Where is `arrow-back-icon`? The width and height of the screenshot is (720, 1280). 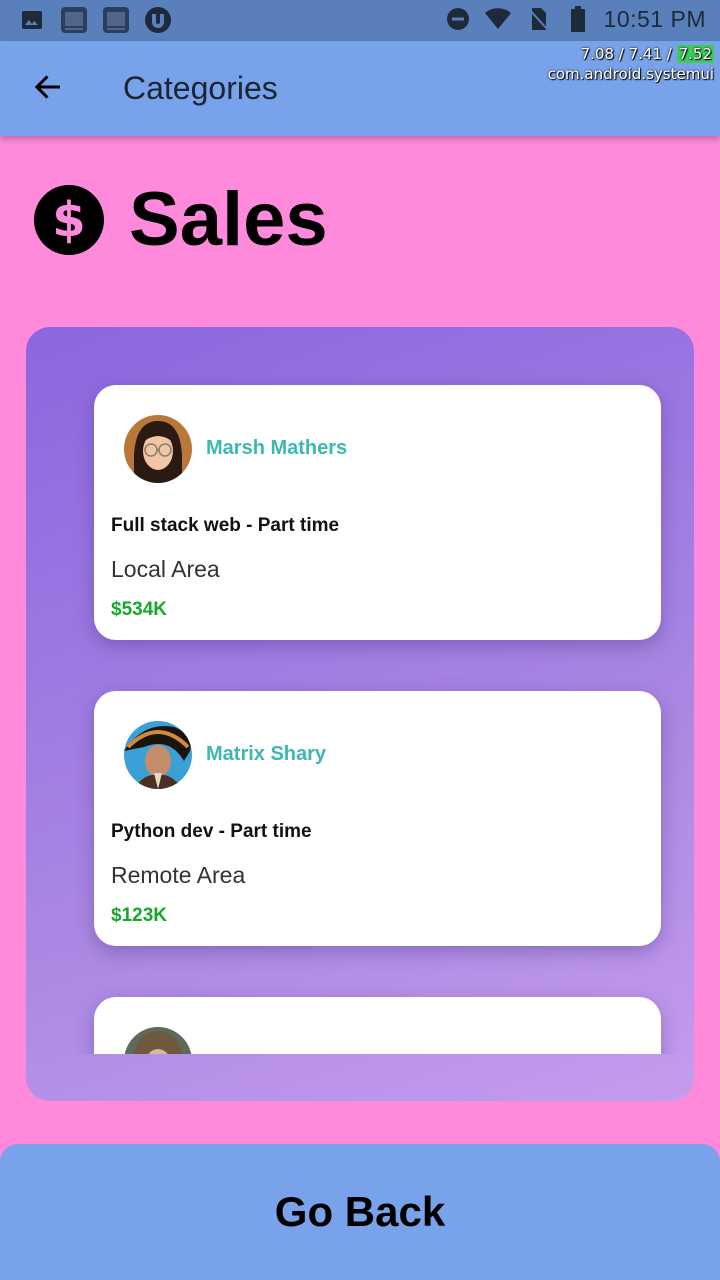
arrow-back-icon is located at coordinates (48, 89).